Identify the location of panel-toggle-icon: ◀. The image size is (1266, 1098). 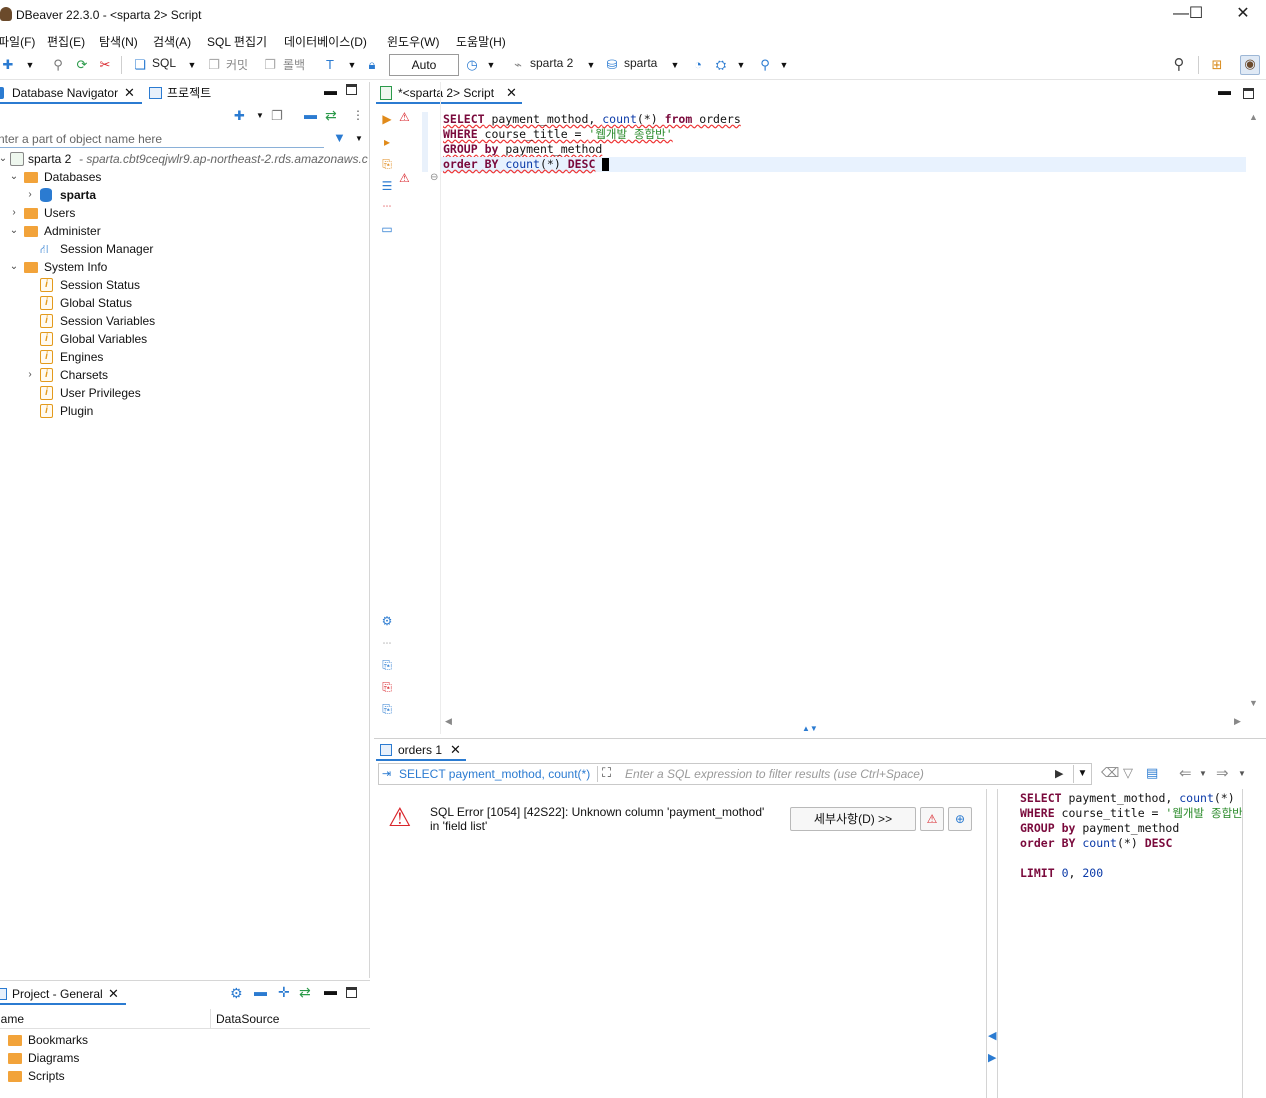
(992, 1035).